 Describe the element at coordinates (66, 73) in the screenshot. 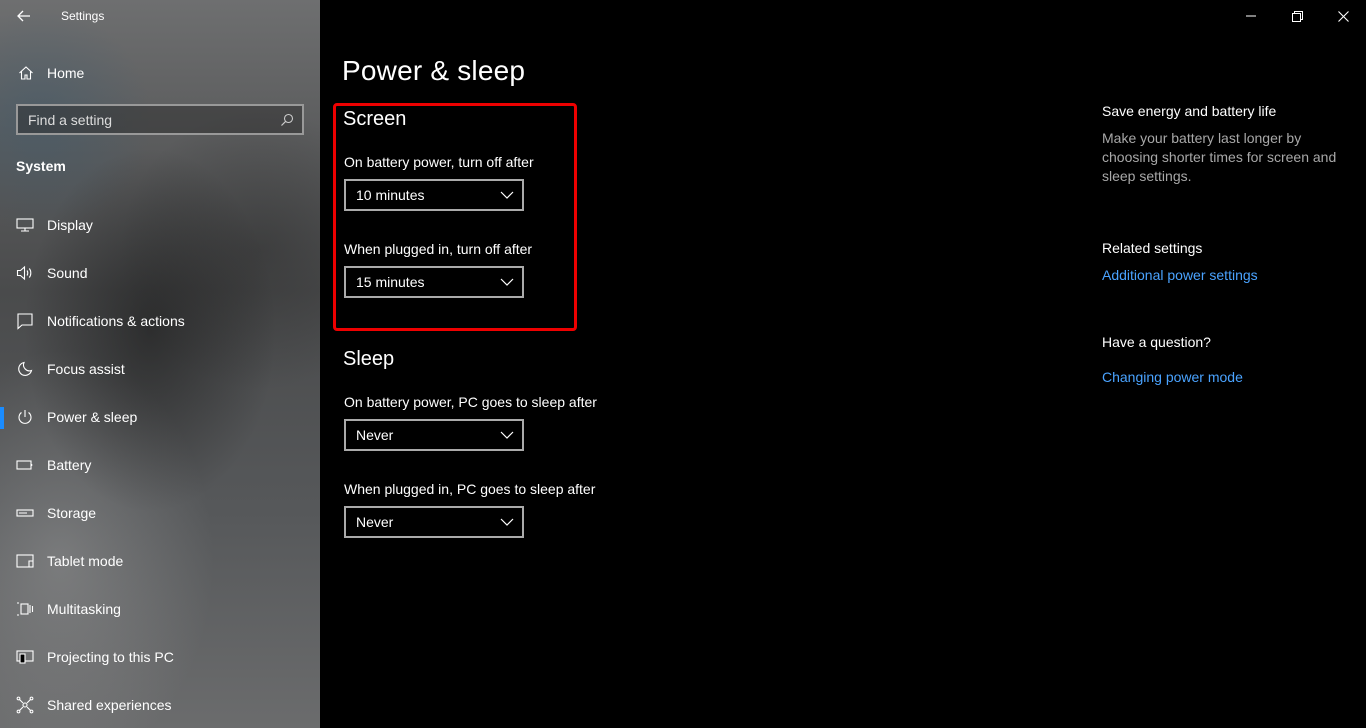

I see `home-label: Home` at that location.